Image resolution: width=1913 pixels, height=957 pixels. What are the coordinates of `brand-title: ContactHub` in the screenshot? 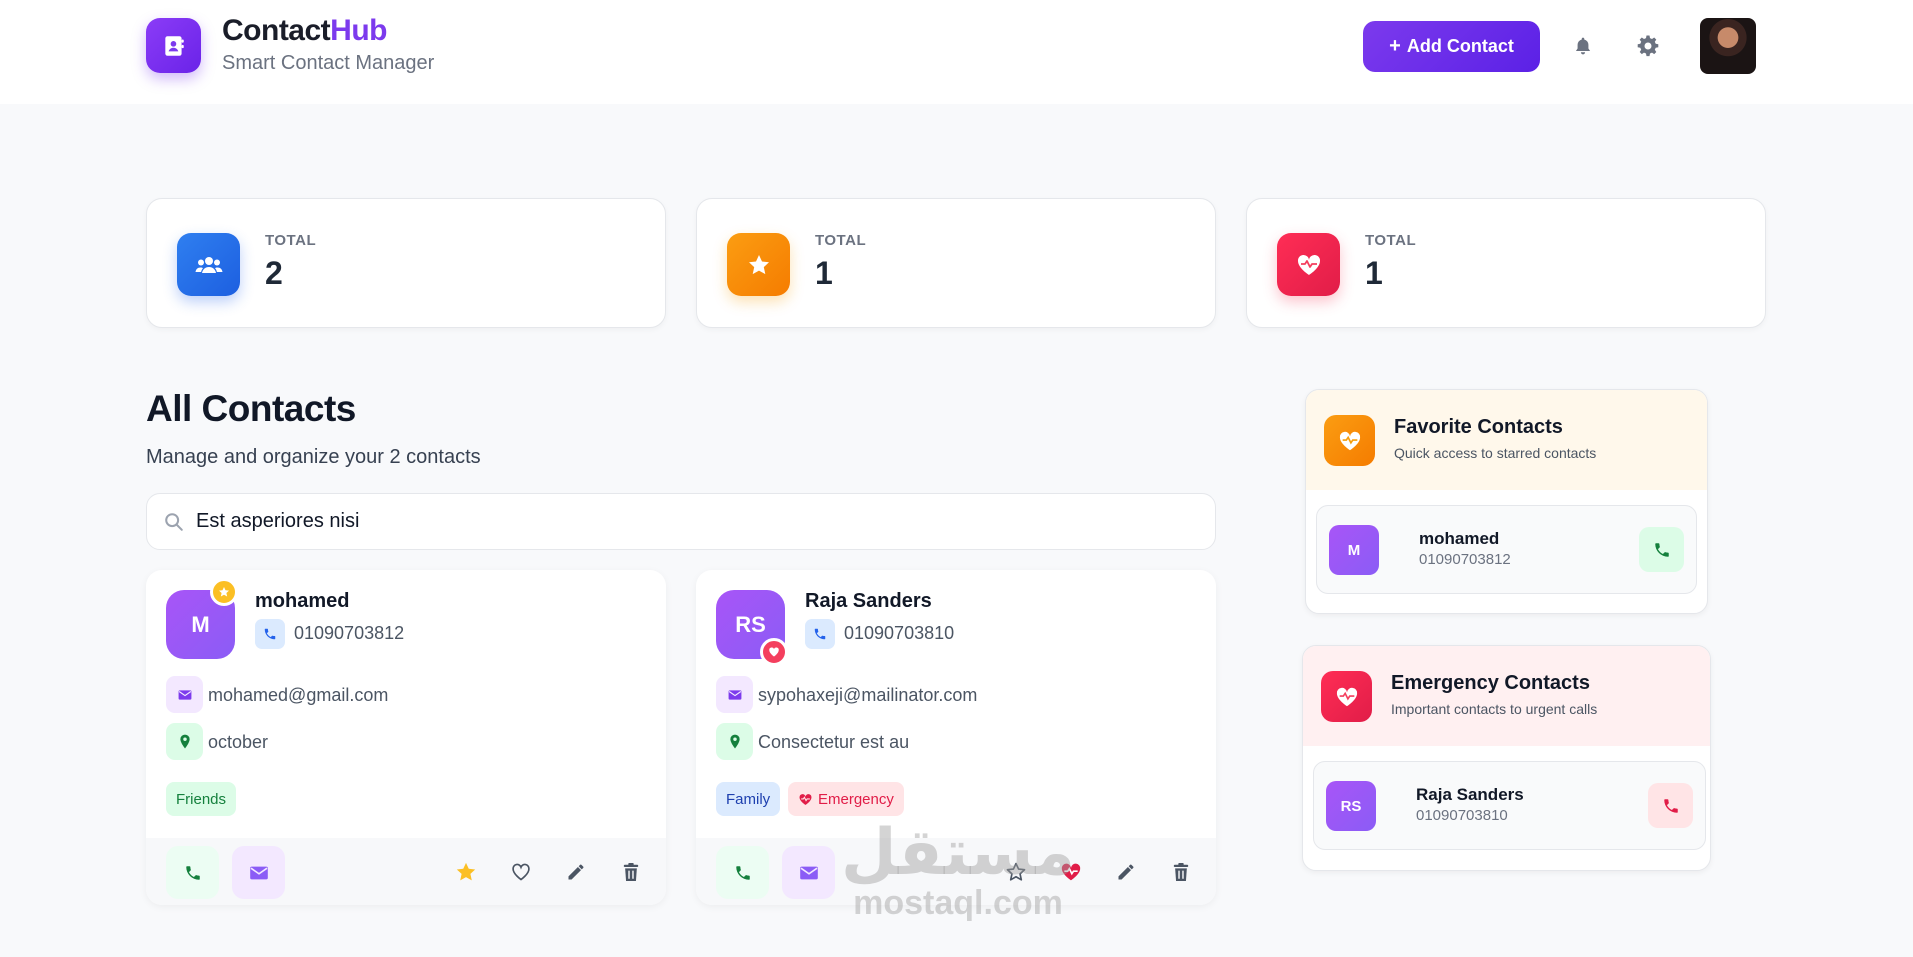 It's located at (304, 31).